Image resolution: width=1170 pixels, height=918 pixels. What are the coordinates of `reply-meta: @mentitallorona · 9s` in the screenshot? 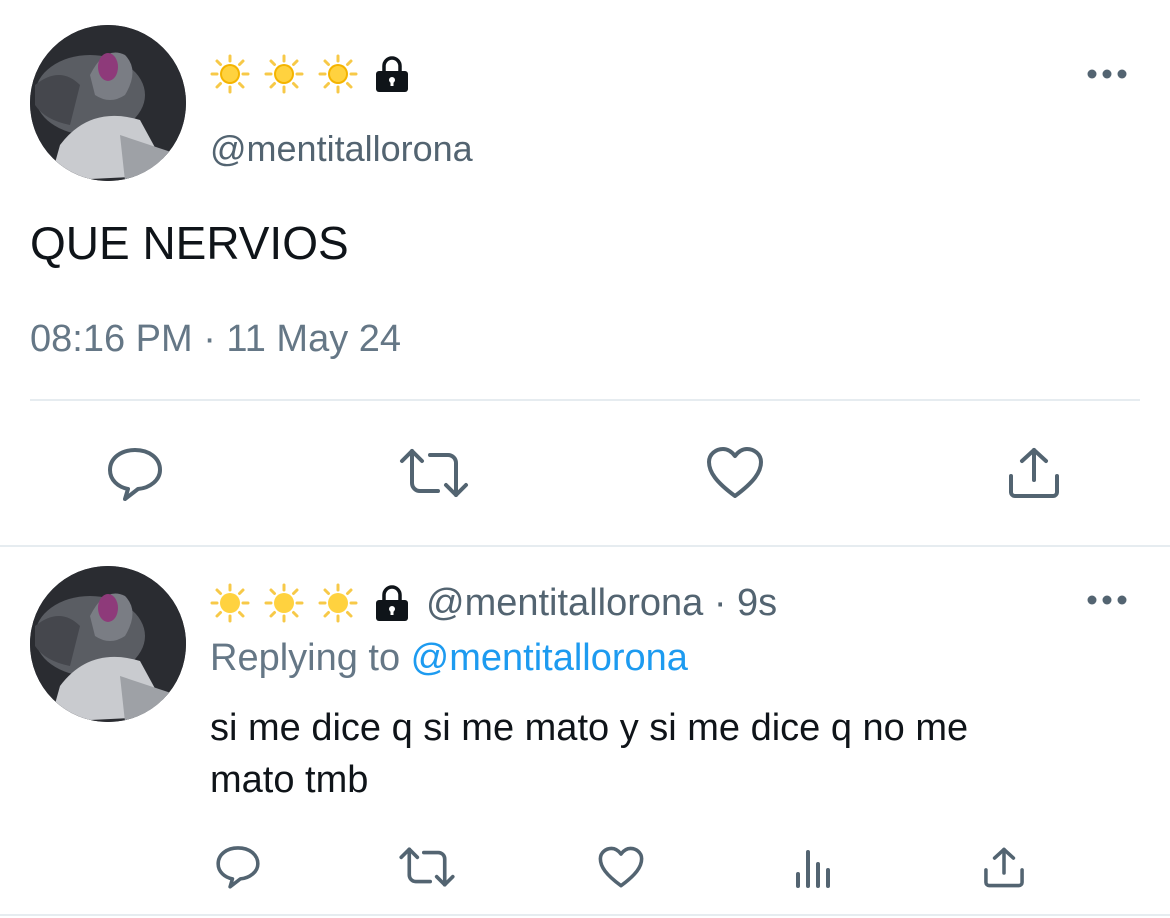 It's located at (601, 603).